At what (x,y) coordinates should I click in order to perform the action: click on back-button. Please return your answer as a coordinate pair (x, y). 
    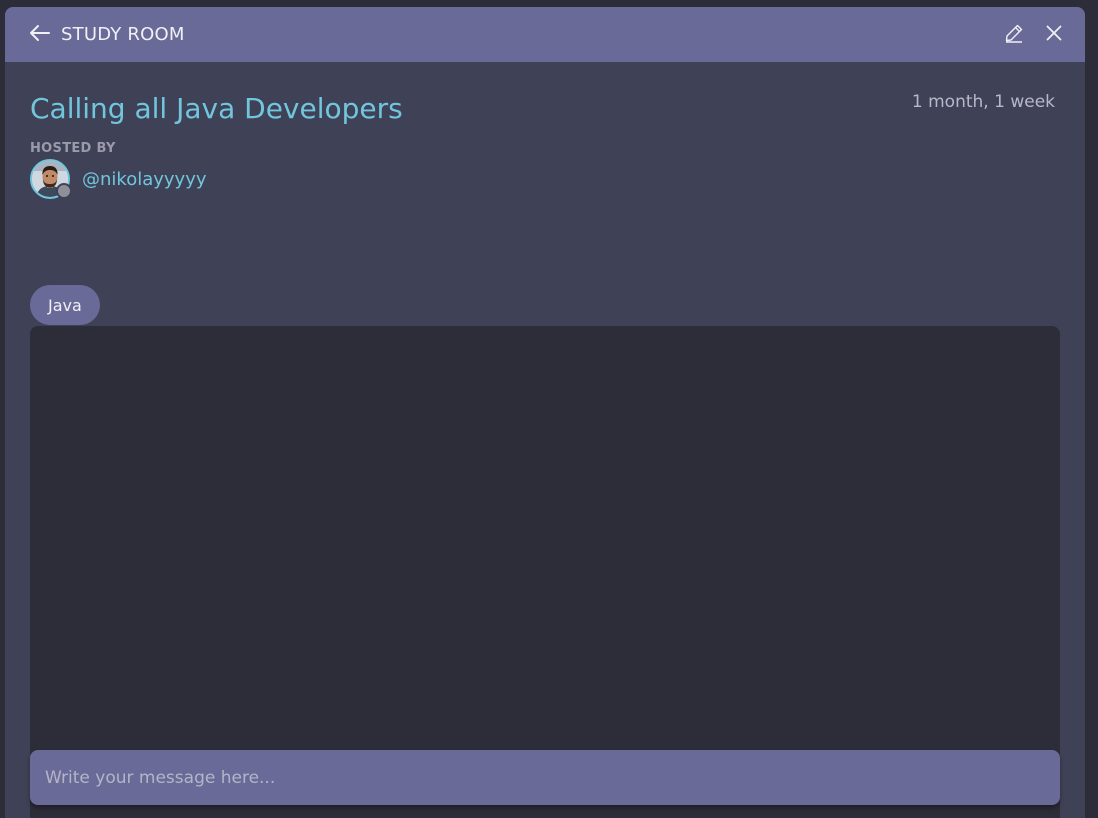
    Looking at the image, I should click on (40, 33).